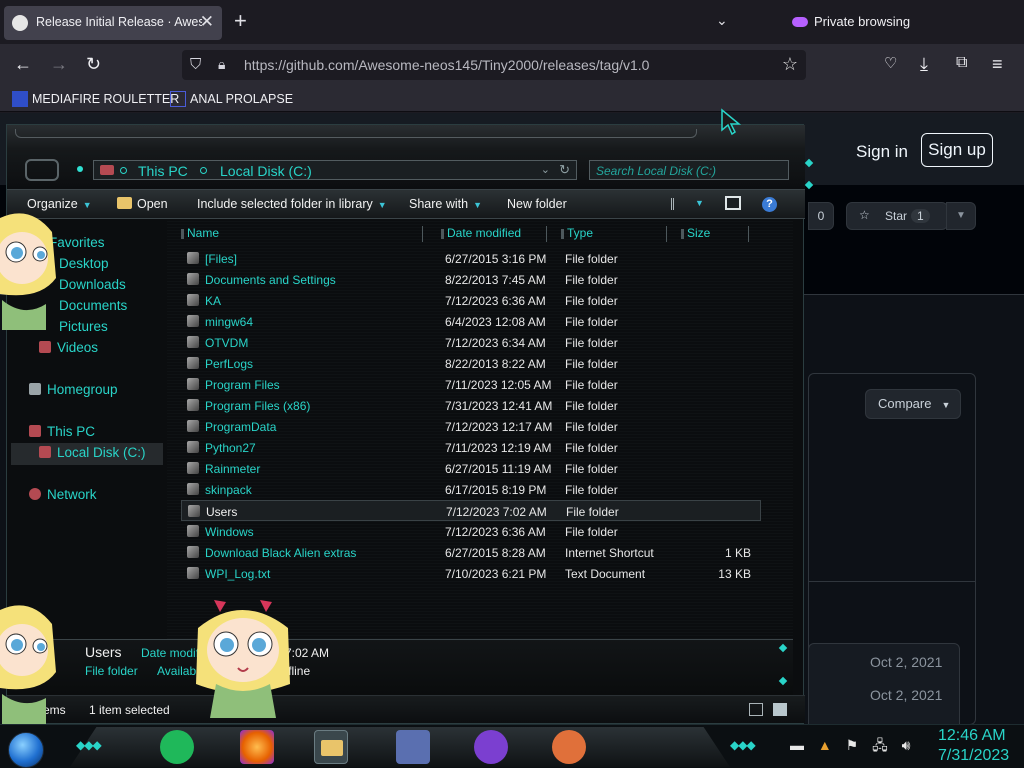 The width and height of the screenshot is (1024, 768). I want to click on share-with-button: Share with ▼, so click(445, 204).